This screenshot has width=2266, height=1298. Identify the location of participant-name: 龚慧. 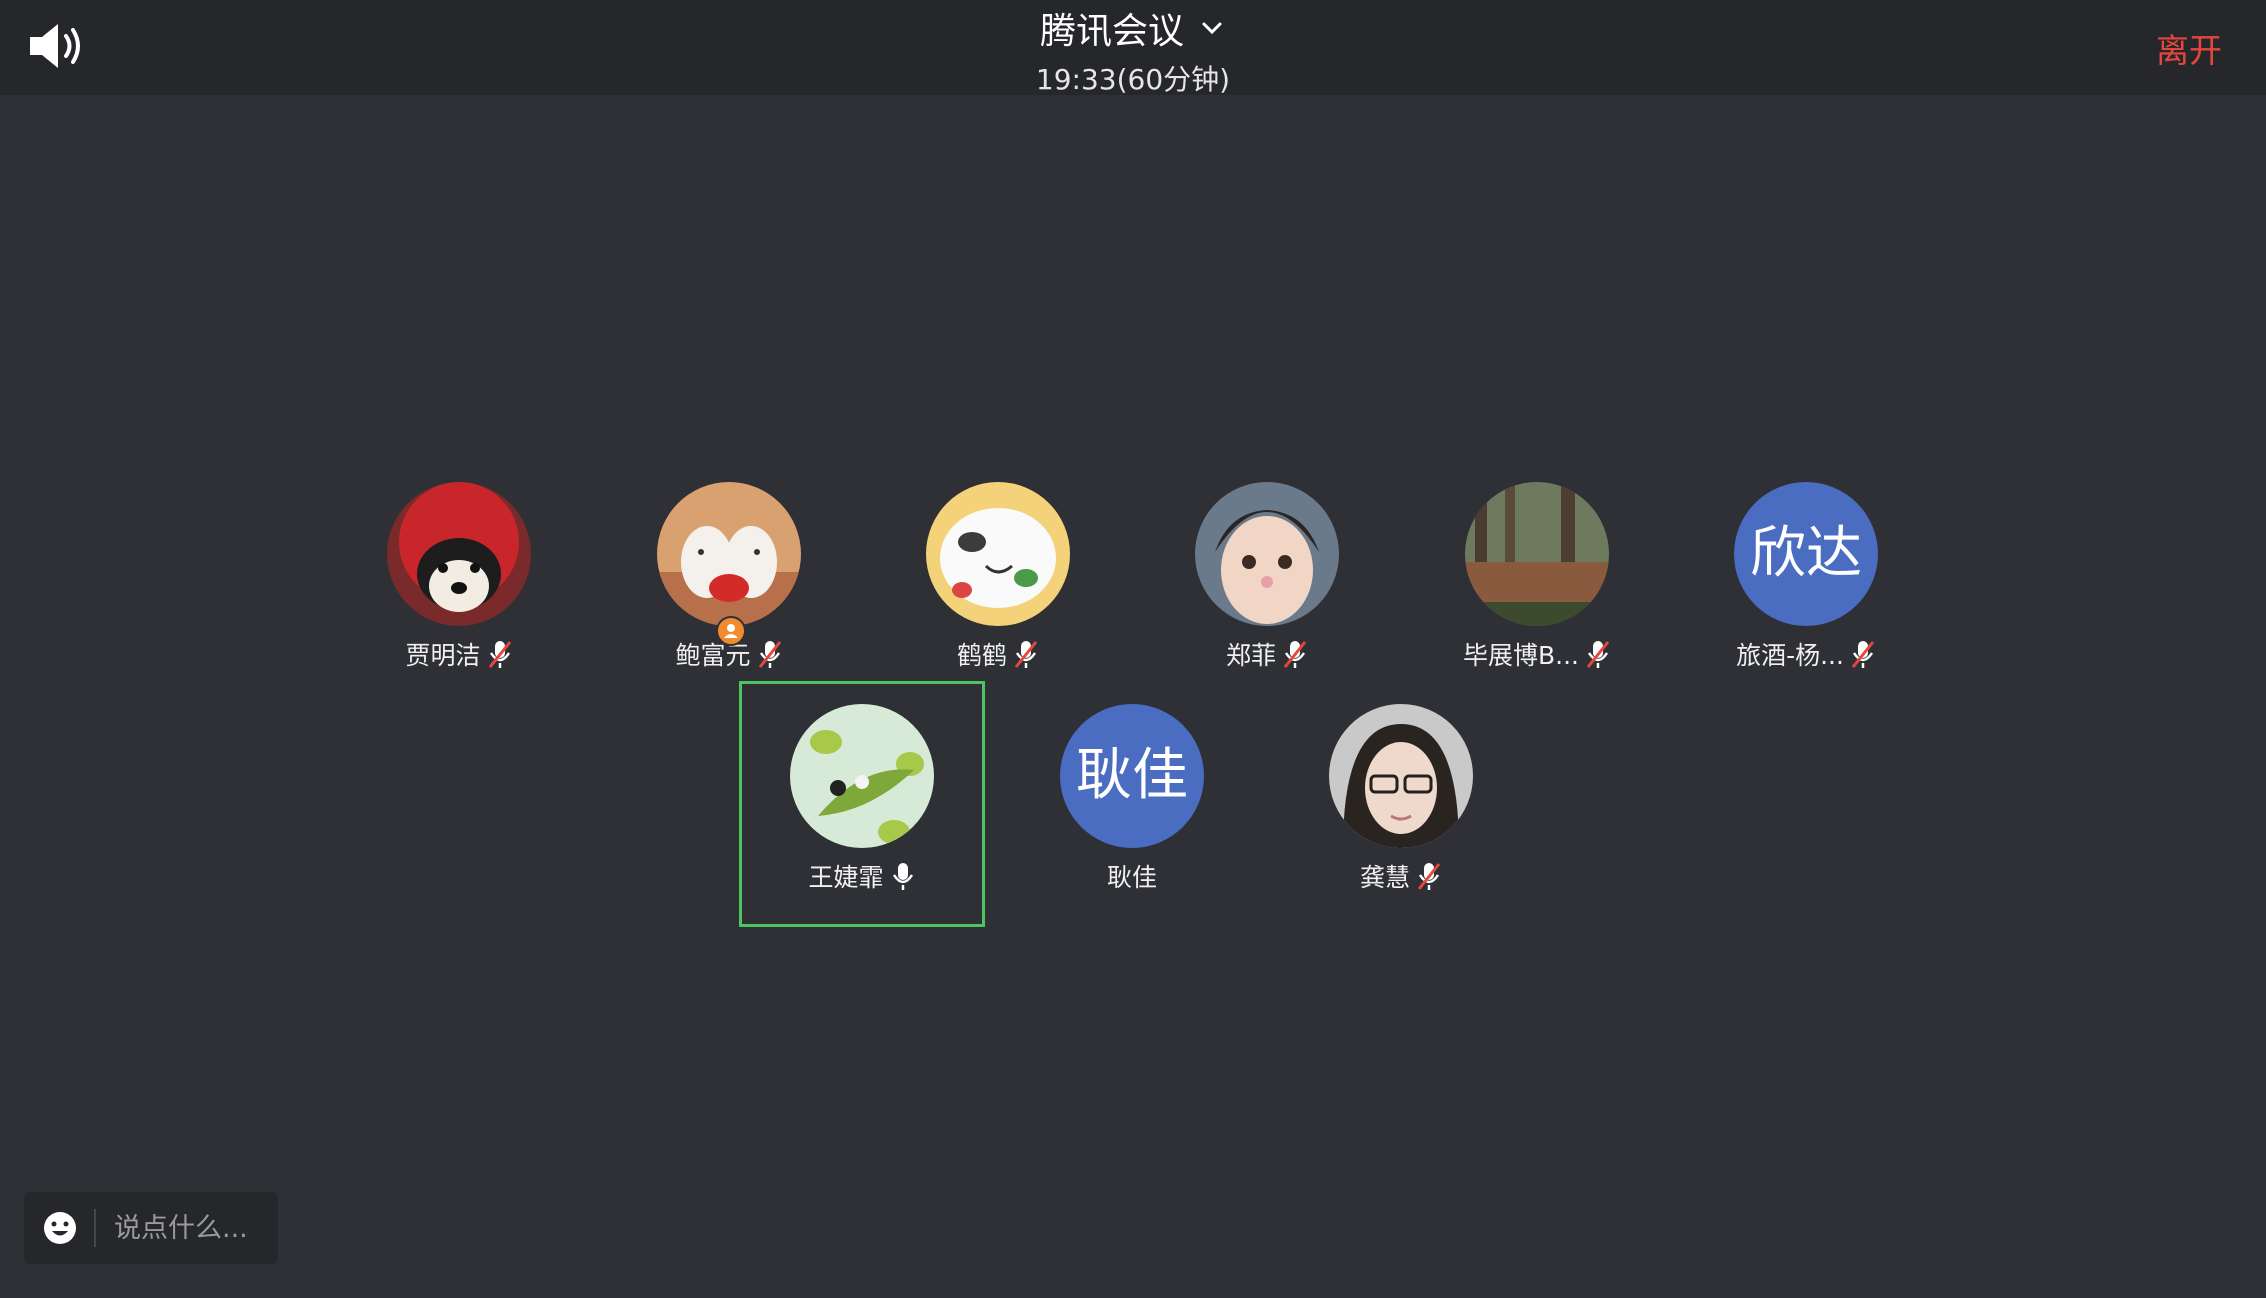
(1384, 877).